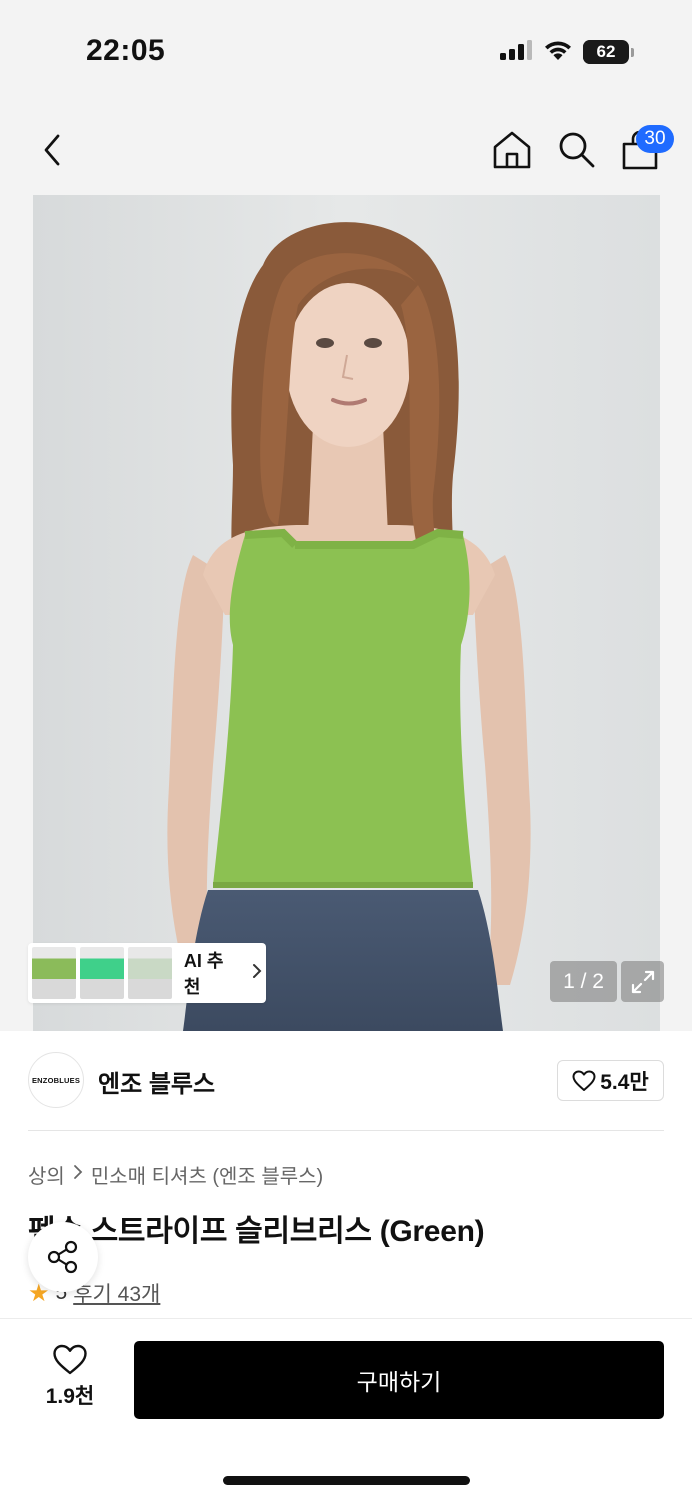  I want to click on home-indicator, so click(346, 1480).